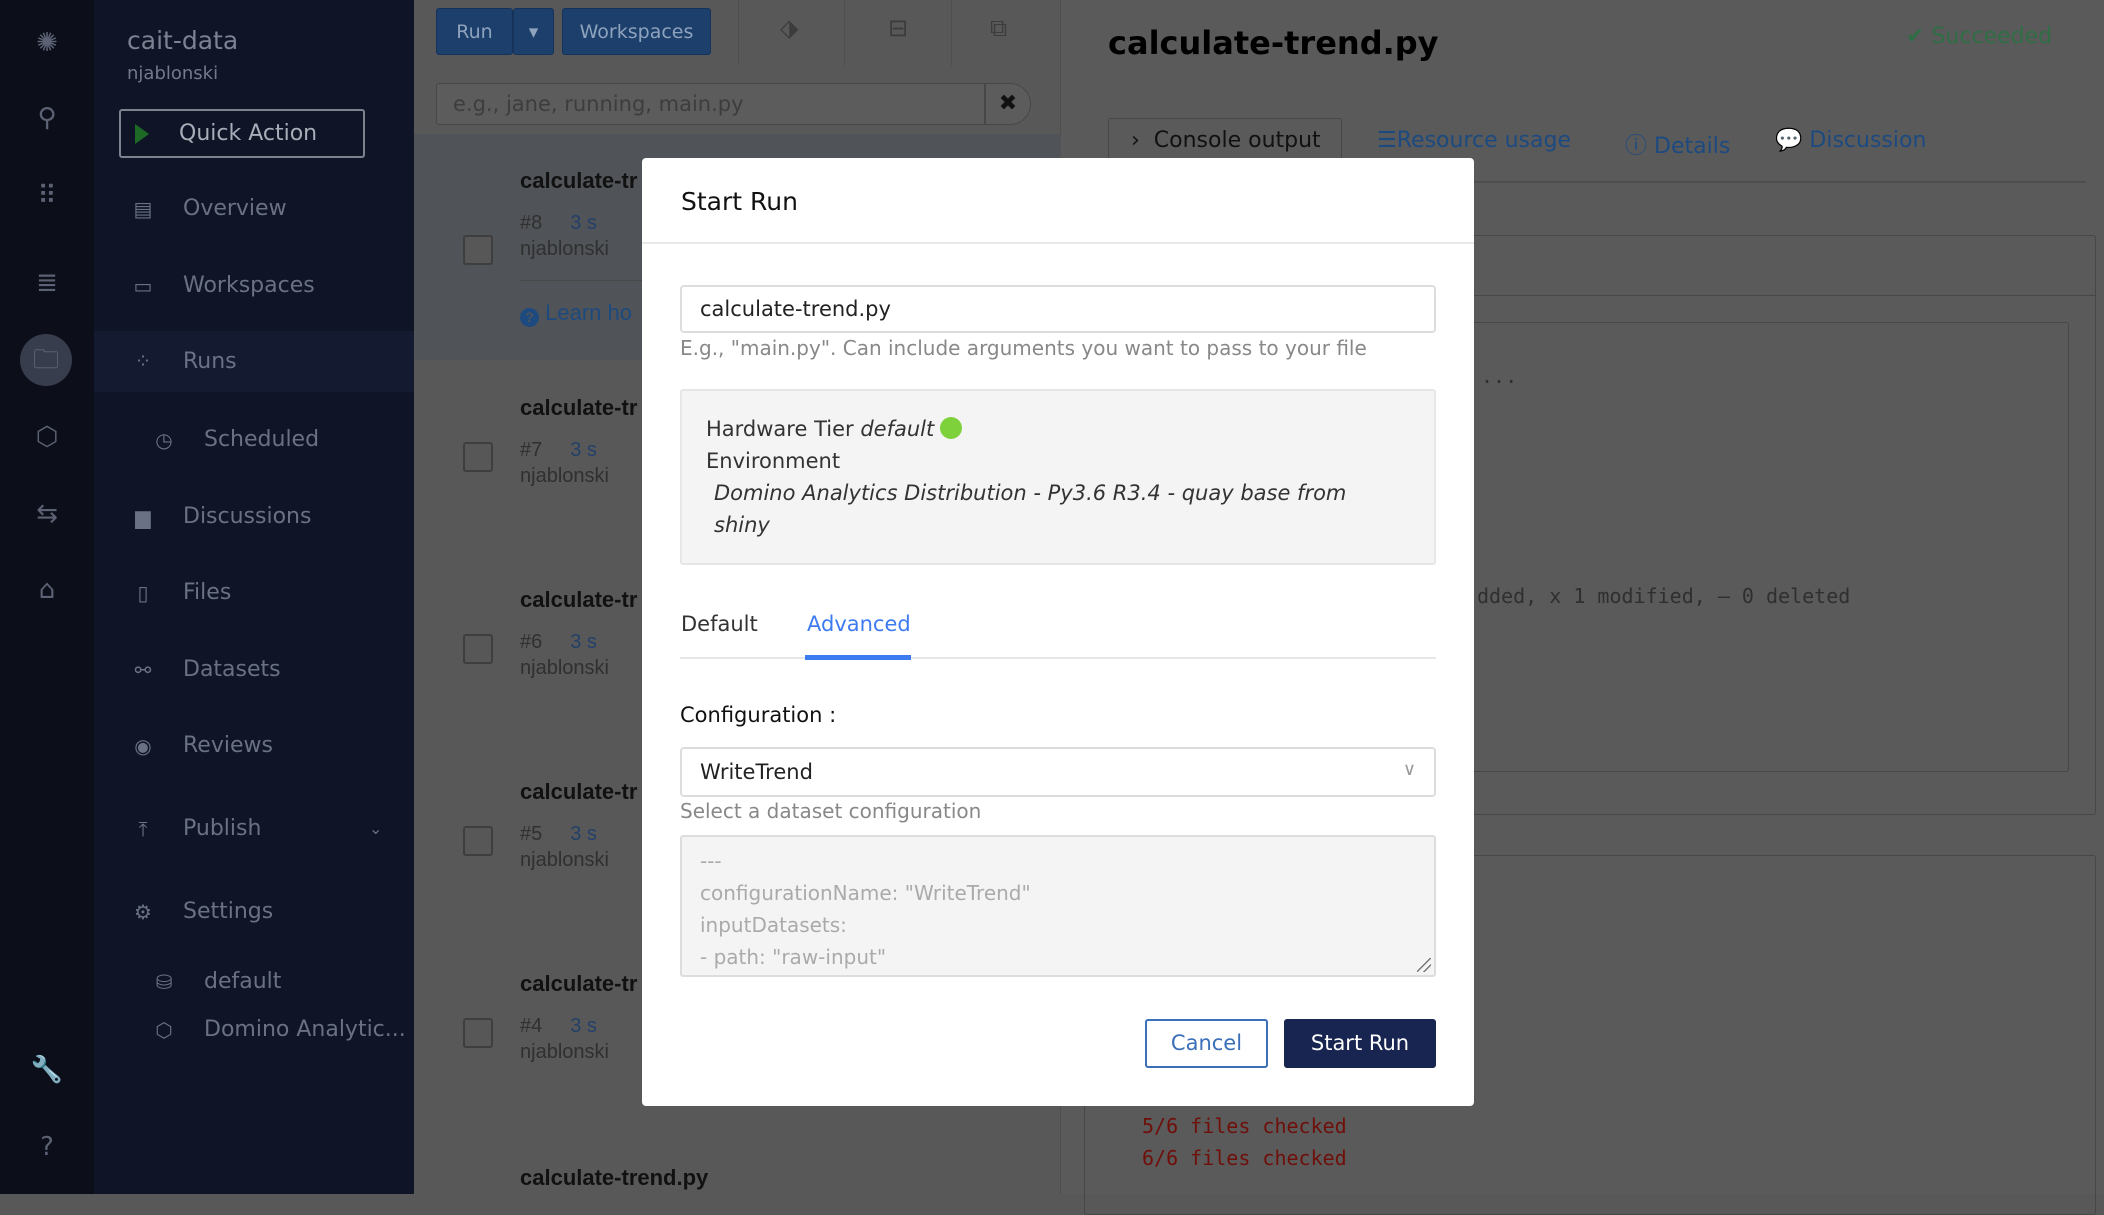 The height and width of the screenshot is (1215, 2104). I want to click on cube-icon: ⬡, so click(47, 437).